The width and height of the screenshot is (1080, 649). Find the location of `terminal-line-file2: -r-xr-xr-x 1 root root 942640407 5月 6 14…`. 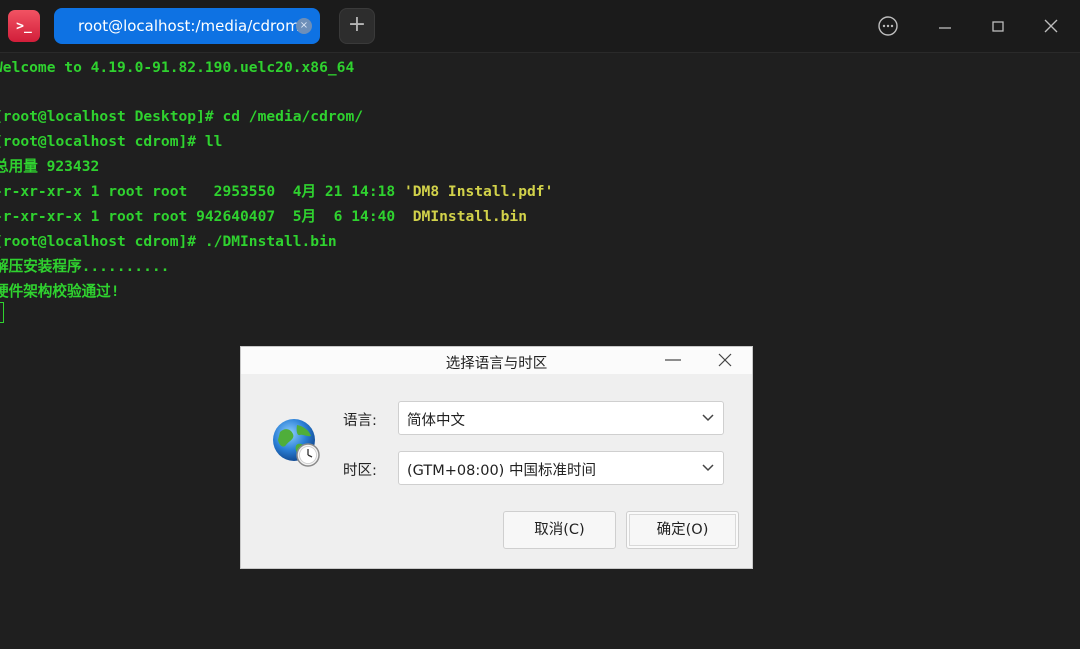

terminal-line-file2: -r-xr-xr-x 1 root root 942640407 5月 6 14… is located at coordinates (263, 216).